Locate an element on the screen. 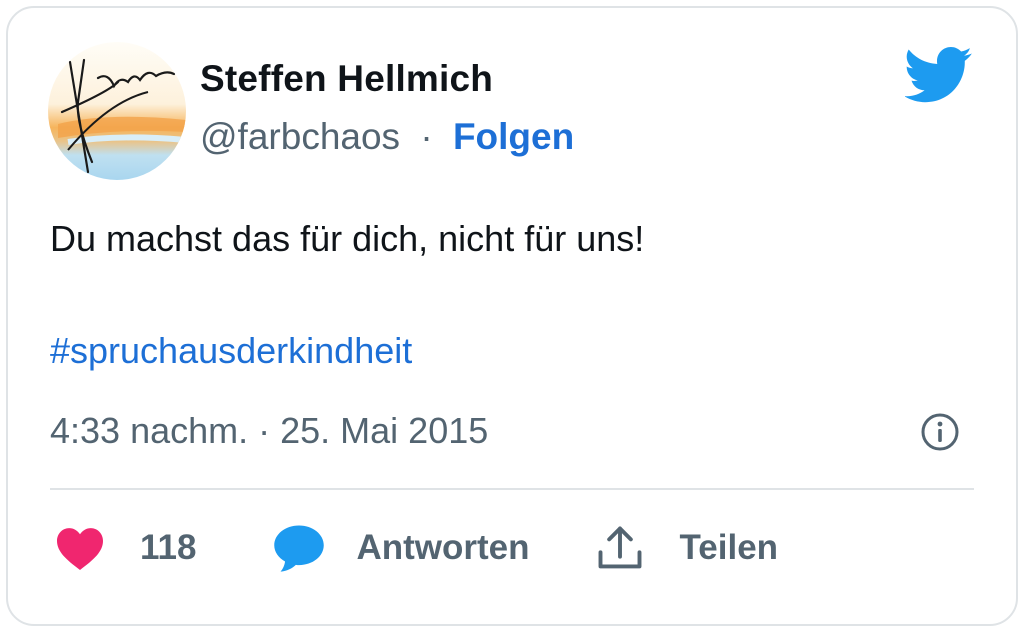 Image resolution: width=1024 pixels, height=626 pixels. avatar-image is located at coordinates (117, 111).